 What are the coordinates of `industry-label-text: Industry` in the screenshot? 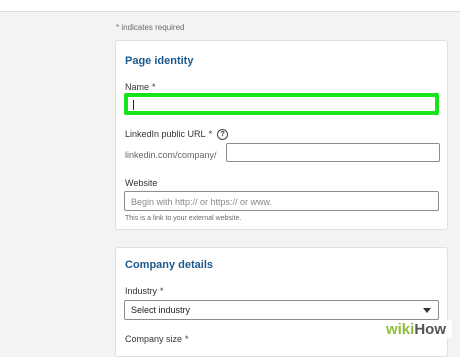 It's located at (141, 291).